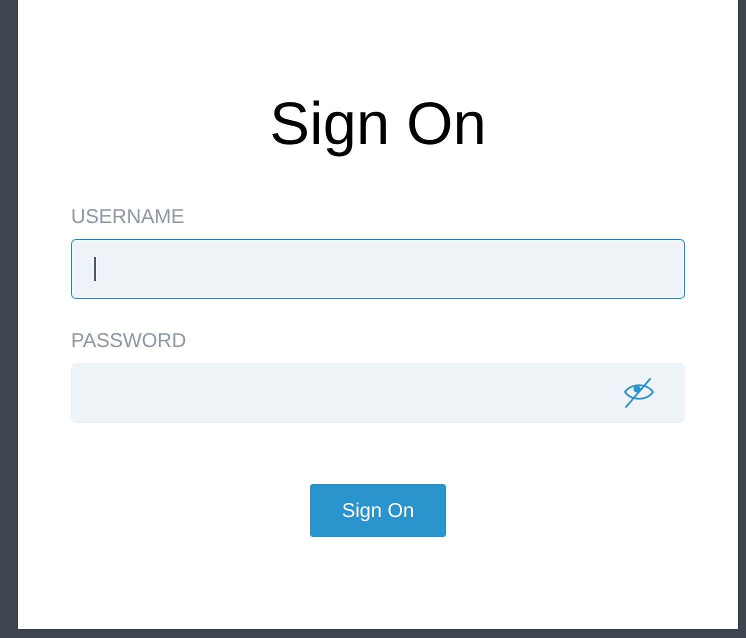  What do you see at coordinates (128, 217) in the screenshot?
I see `field-label: USERNAME` at bounding box center [128, 217].